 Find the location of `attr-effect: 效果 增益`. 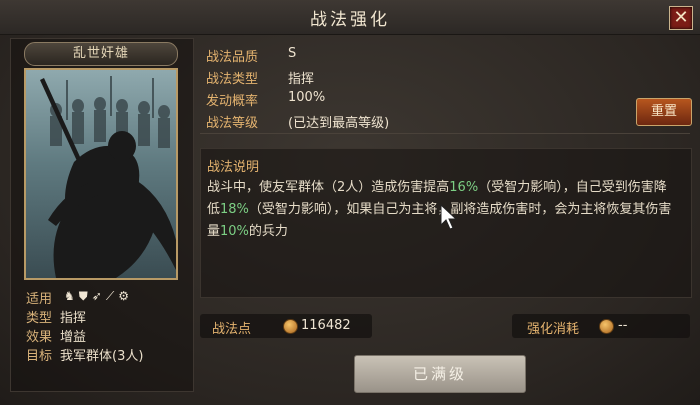

attr-effect: 效果 增益 is located at coordinates (56, 337).